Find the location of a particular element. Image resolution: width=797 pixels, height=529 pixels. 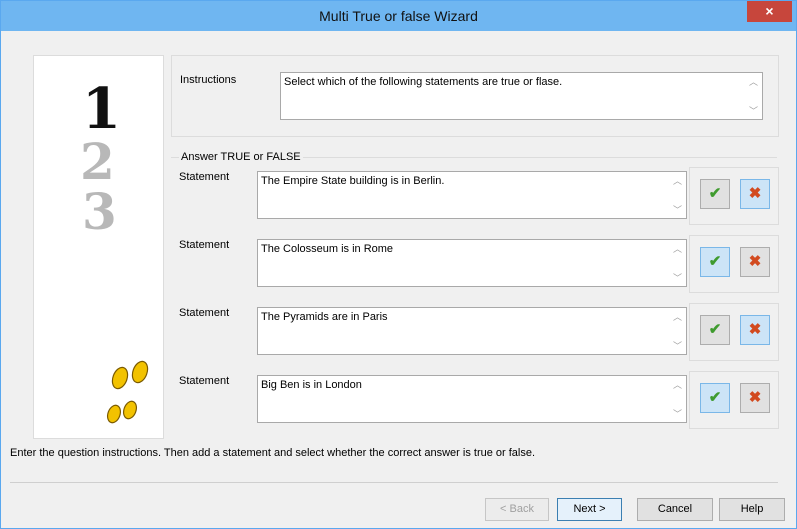

statement-row-4: Statement Big Ben is in London ︿ ﹀ is located at coordinates (429, 401).